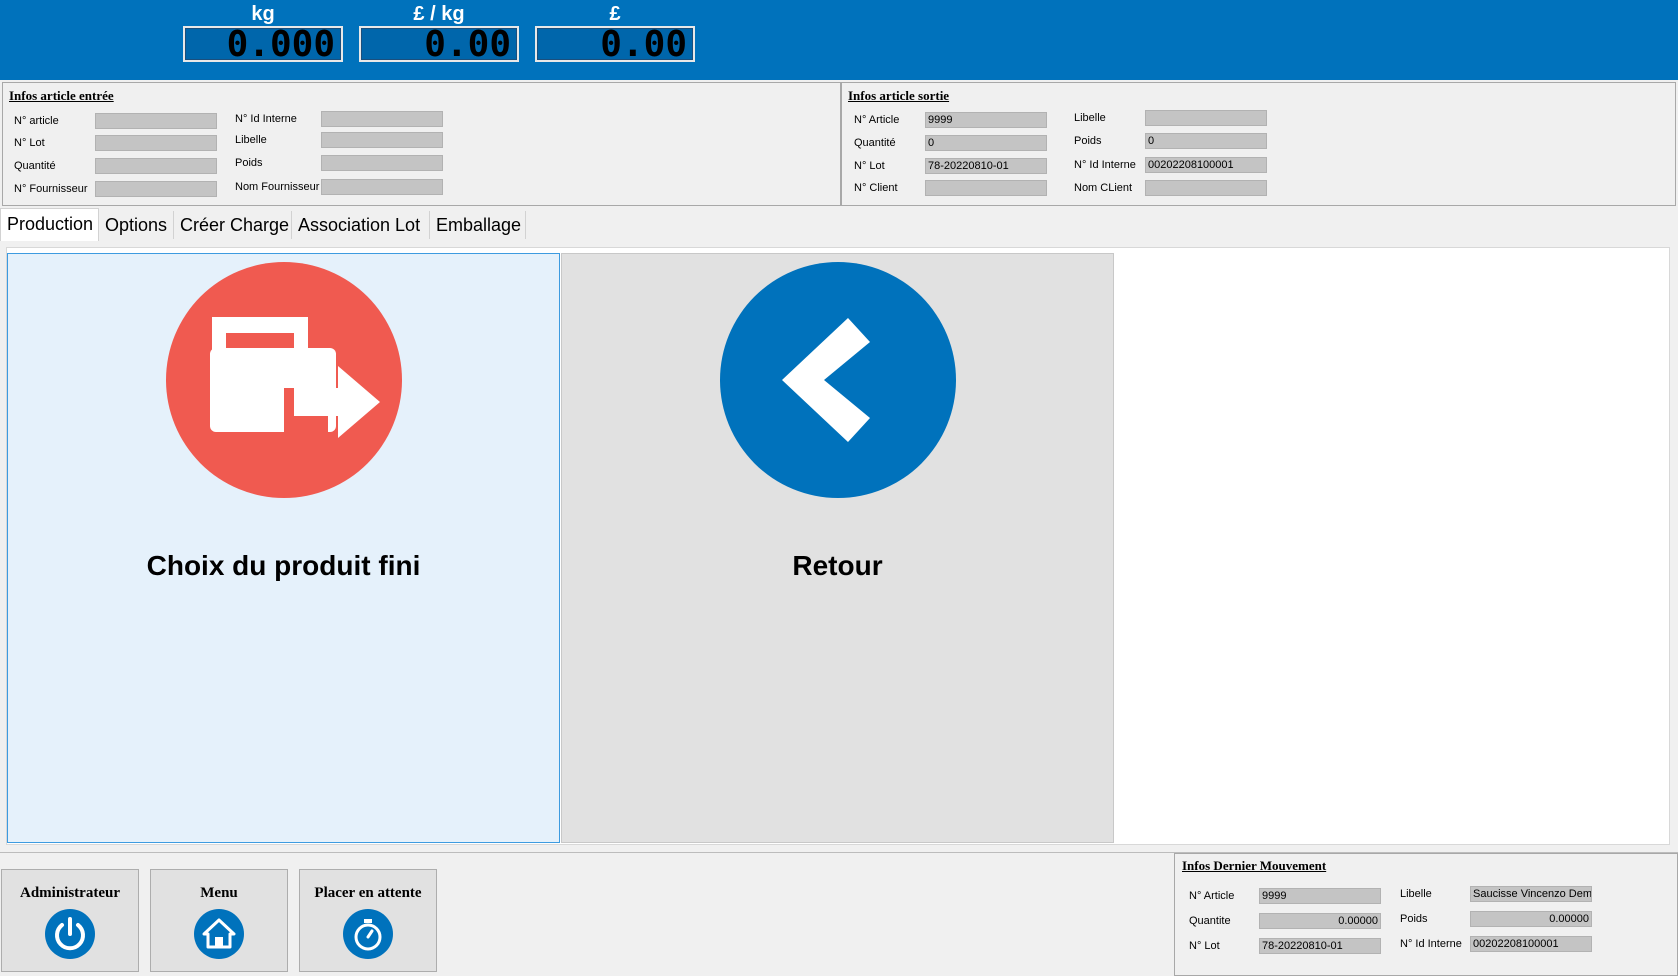 The height and width of the screenshot is (976, 1678). I want to click on price-per-kg-display: £ / kg 0.00, so click(439, 32).